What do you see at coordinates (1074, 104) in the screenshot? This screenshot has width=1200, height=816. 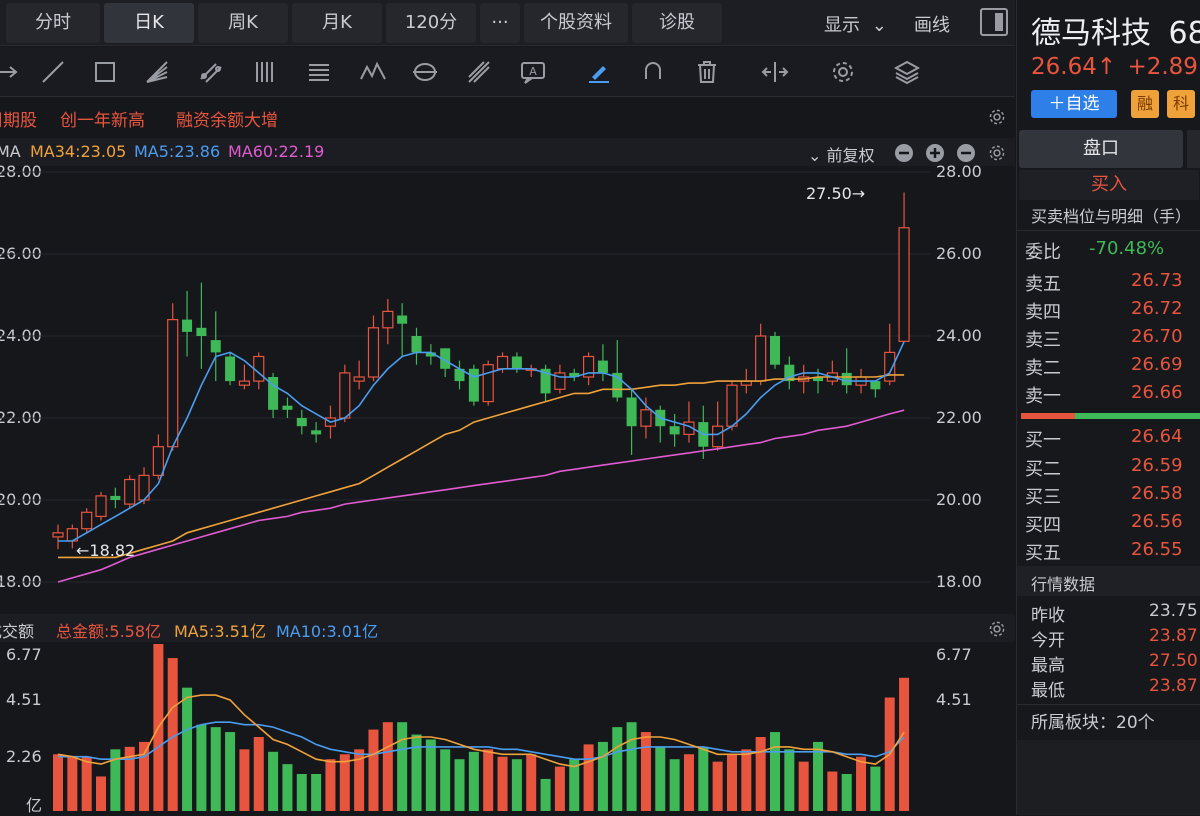 I see `add-watchlist-button: ＋自选` at bounding box center [1074, 104].